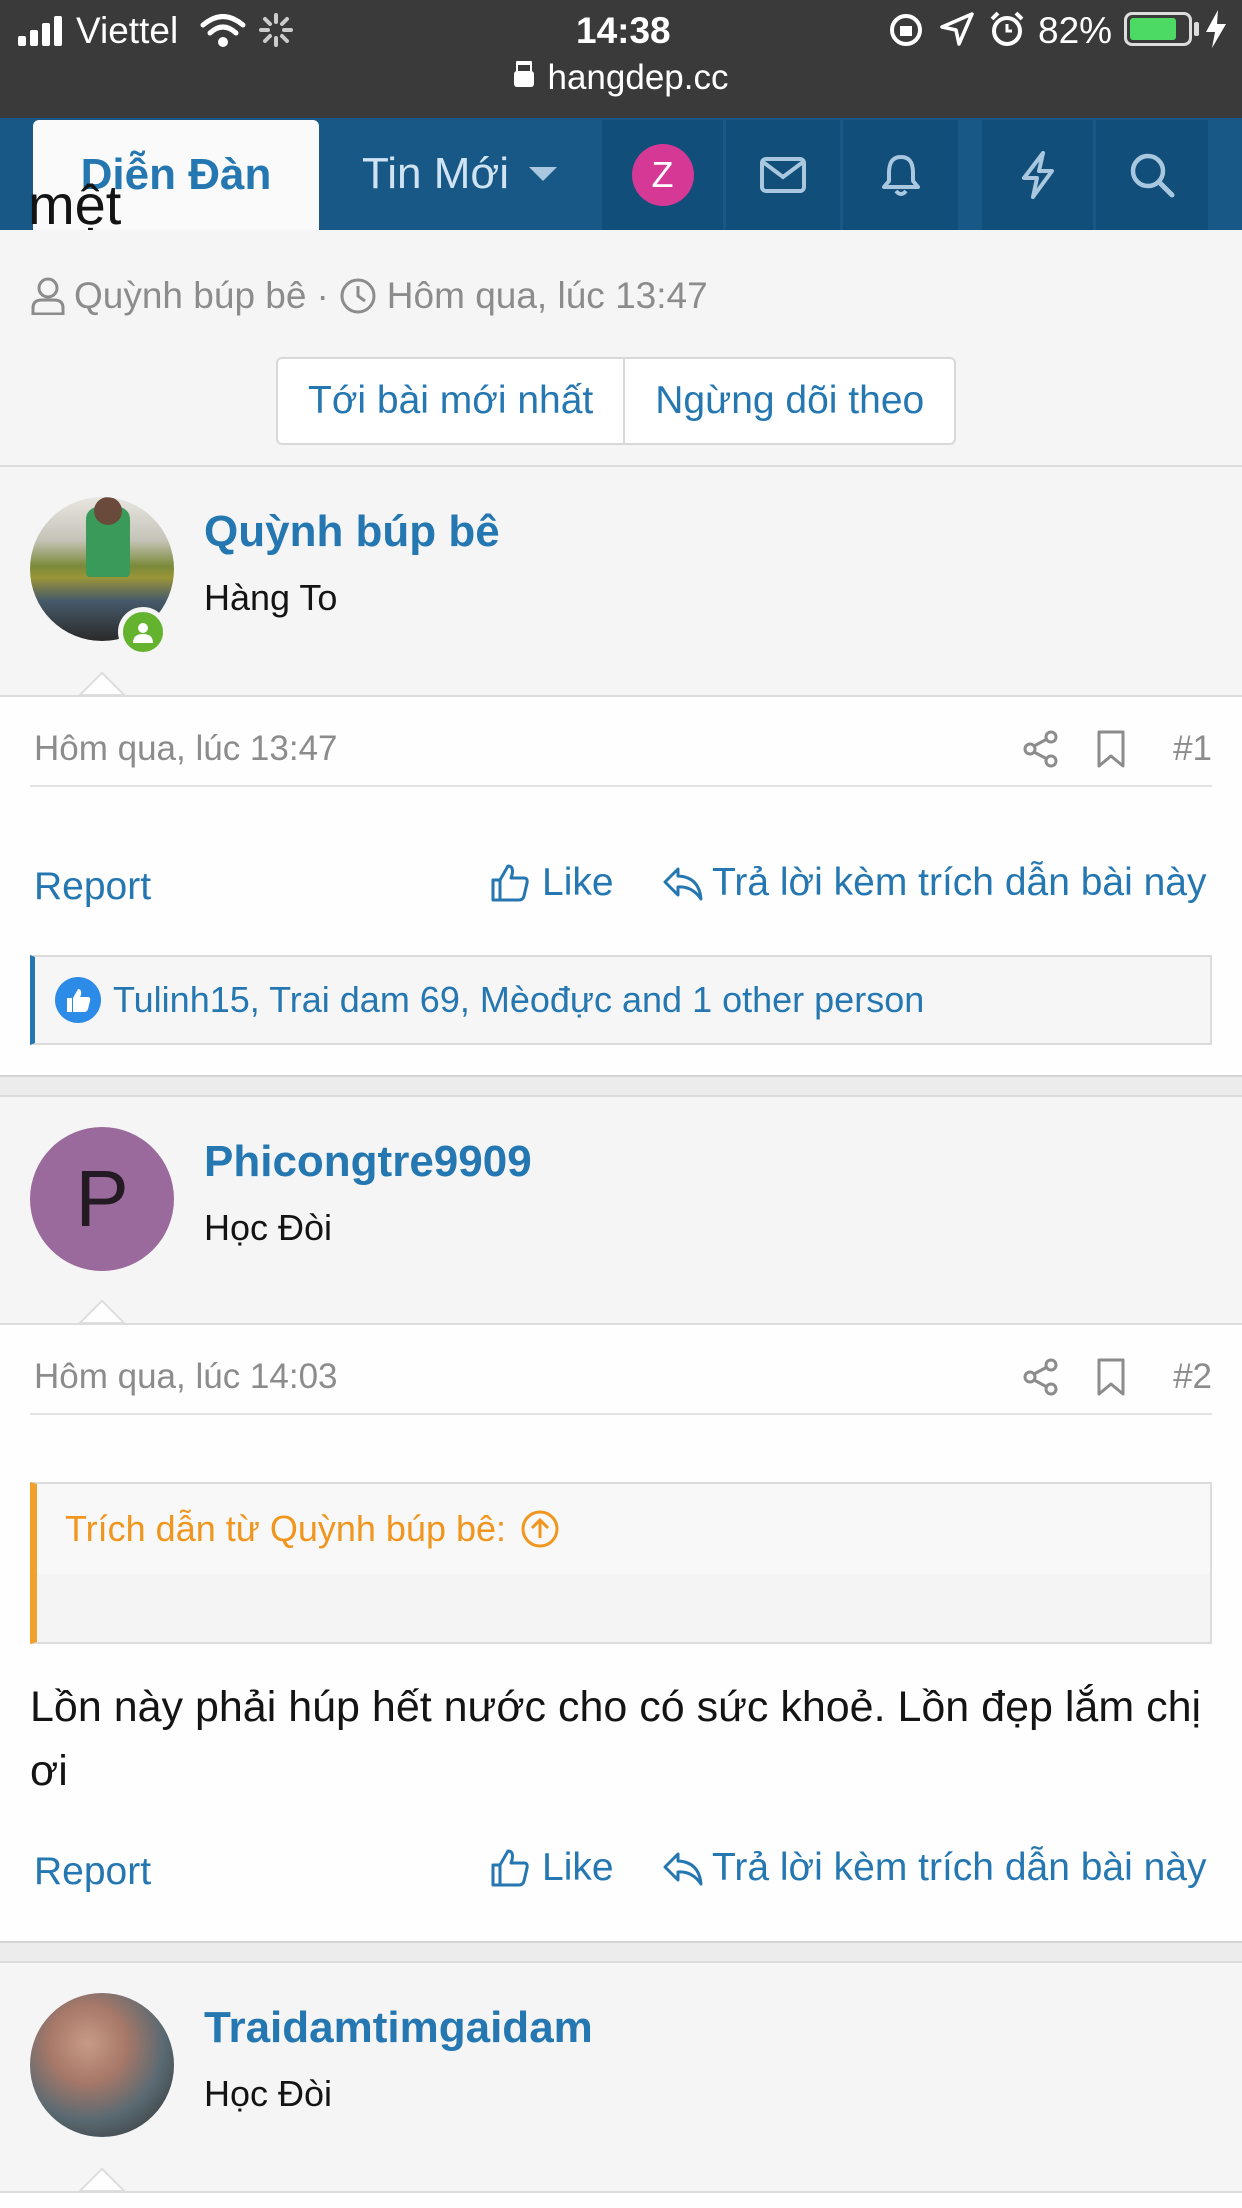 The height and width of the screenshot is (2208, 1242). I want to click on chevron-down-icon, so click(543, 174).